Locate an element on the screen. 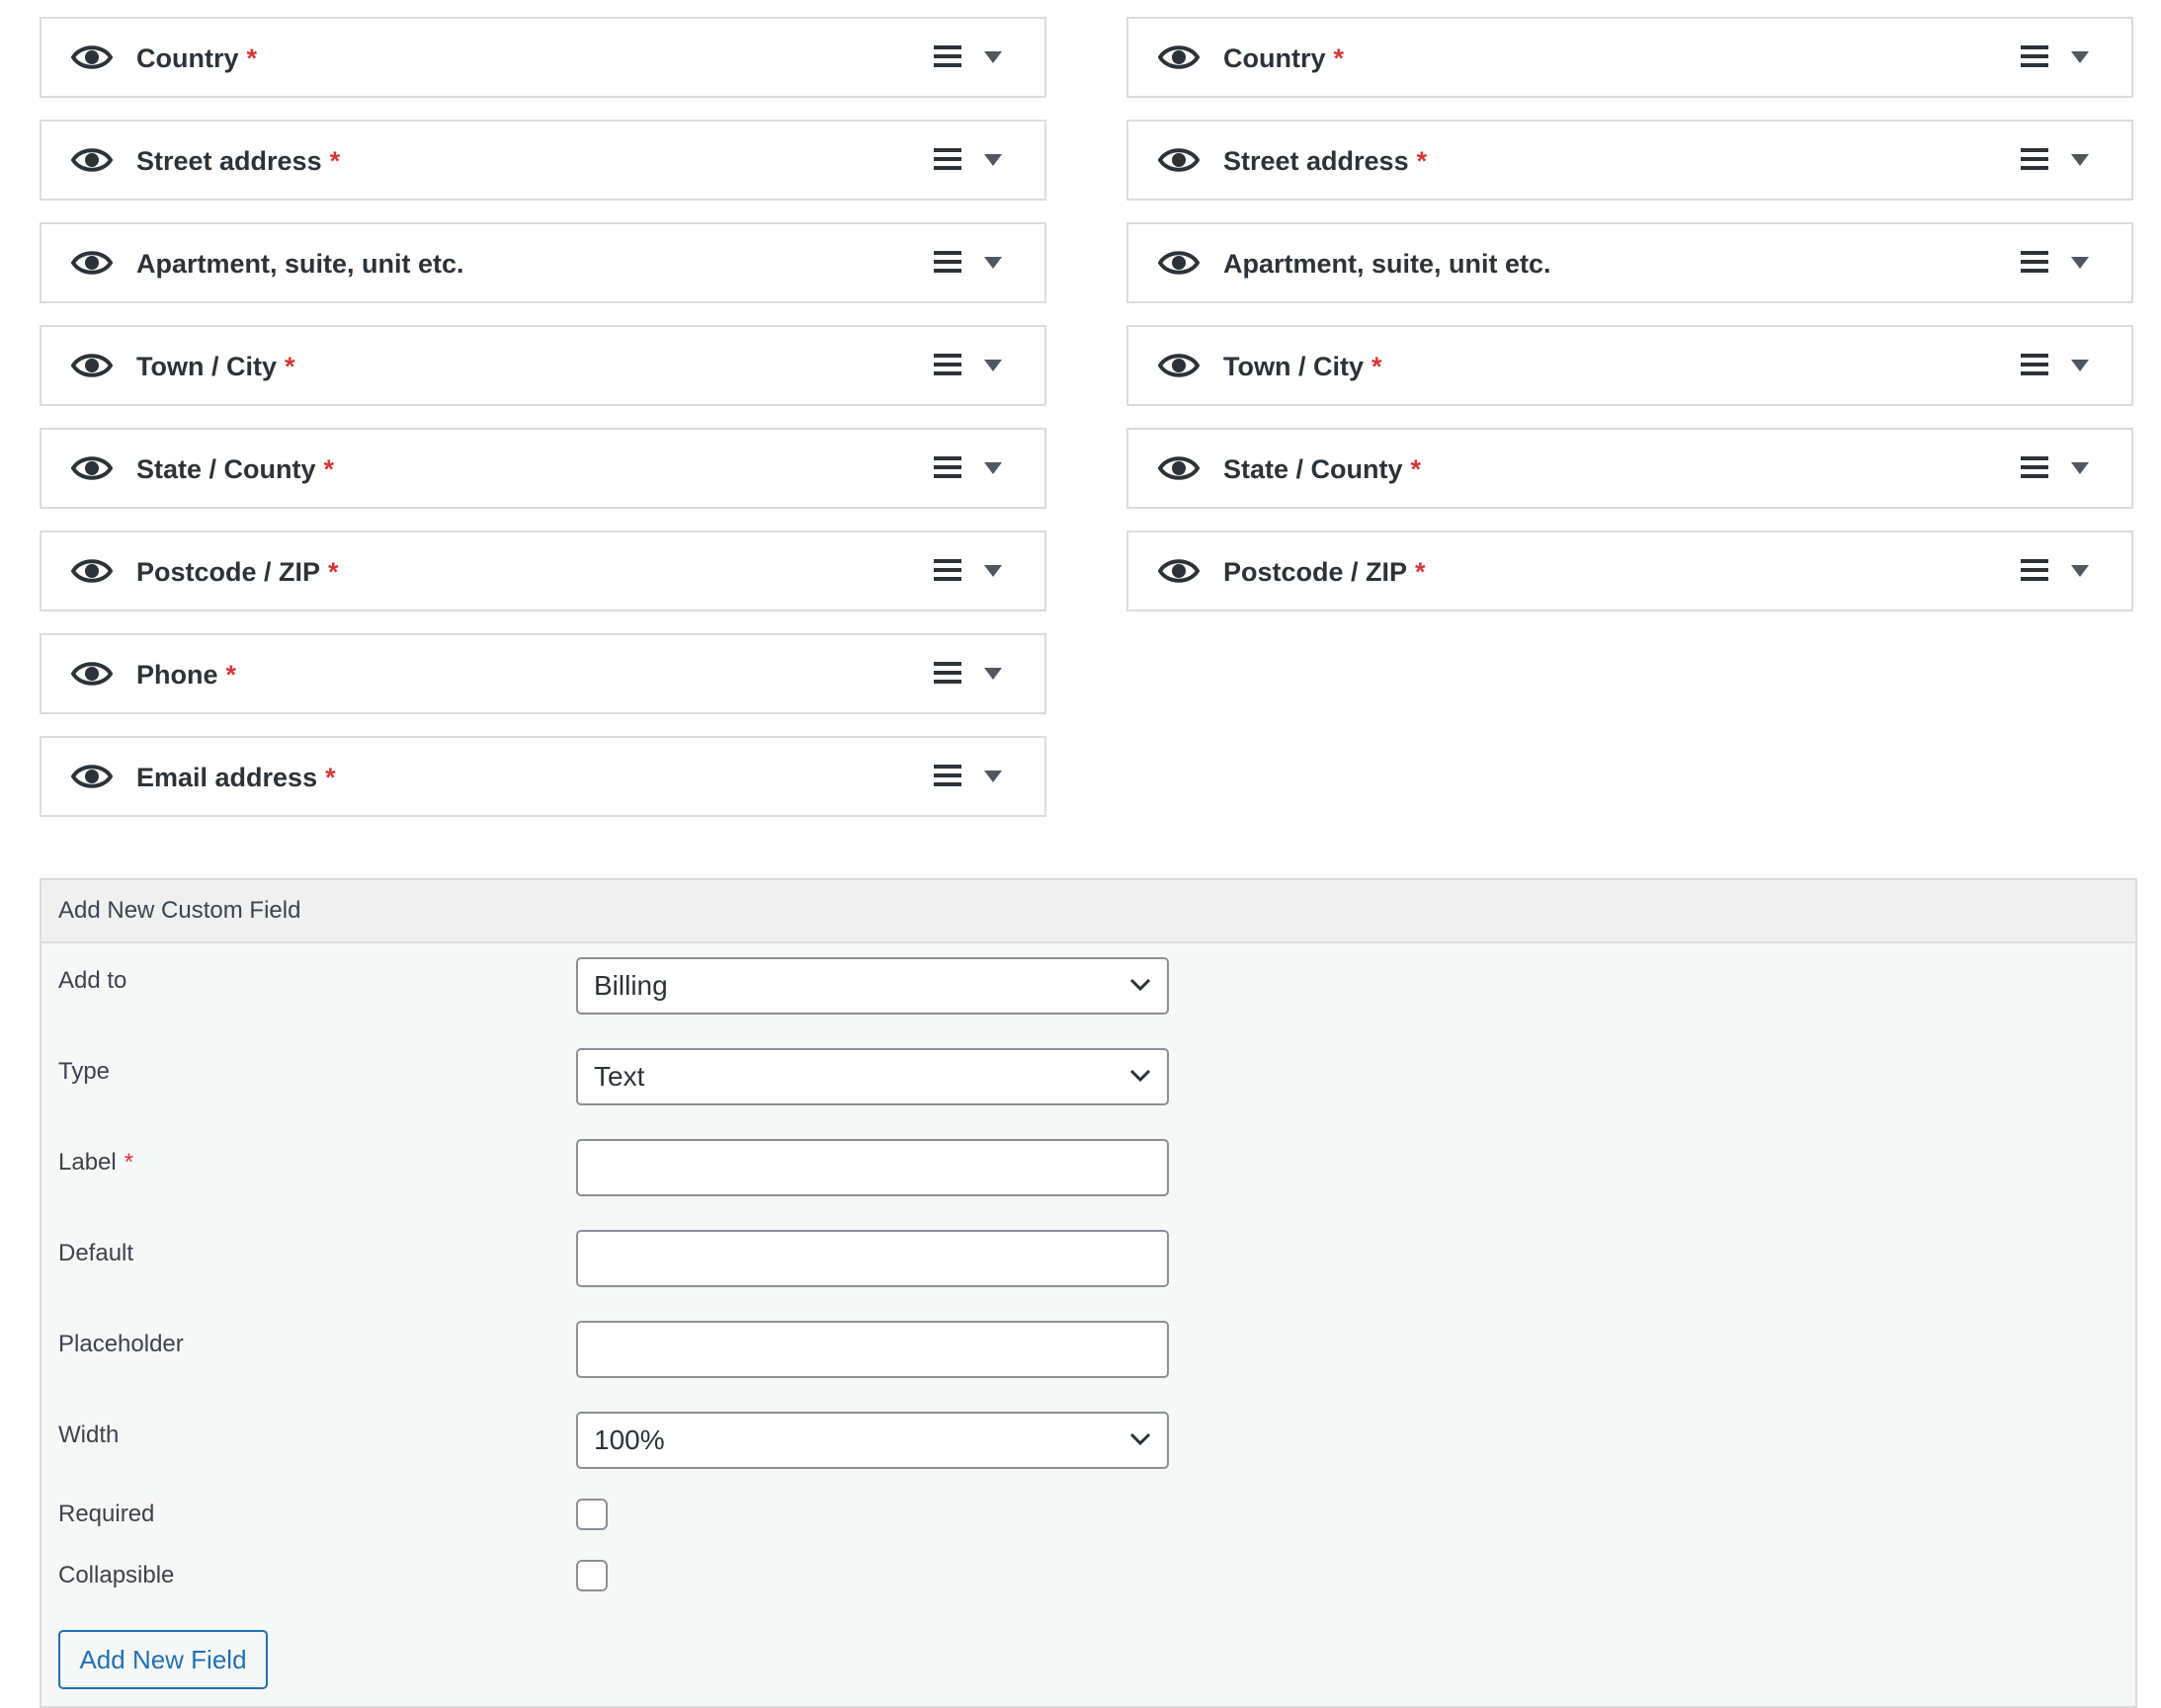  billing_fields-field-row: Phone * is located at coordinates (543, 674).